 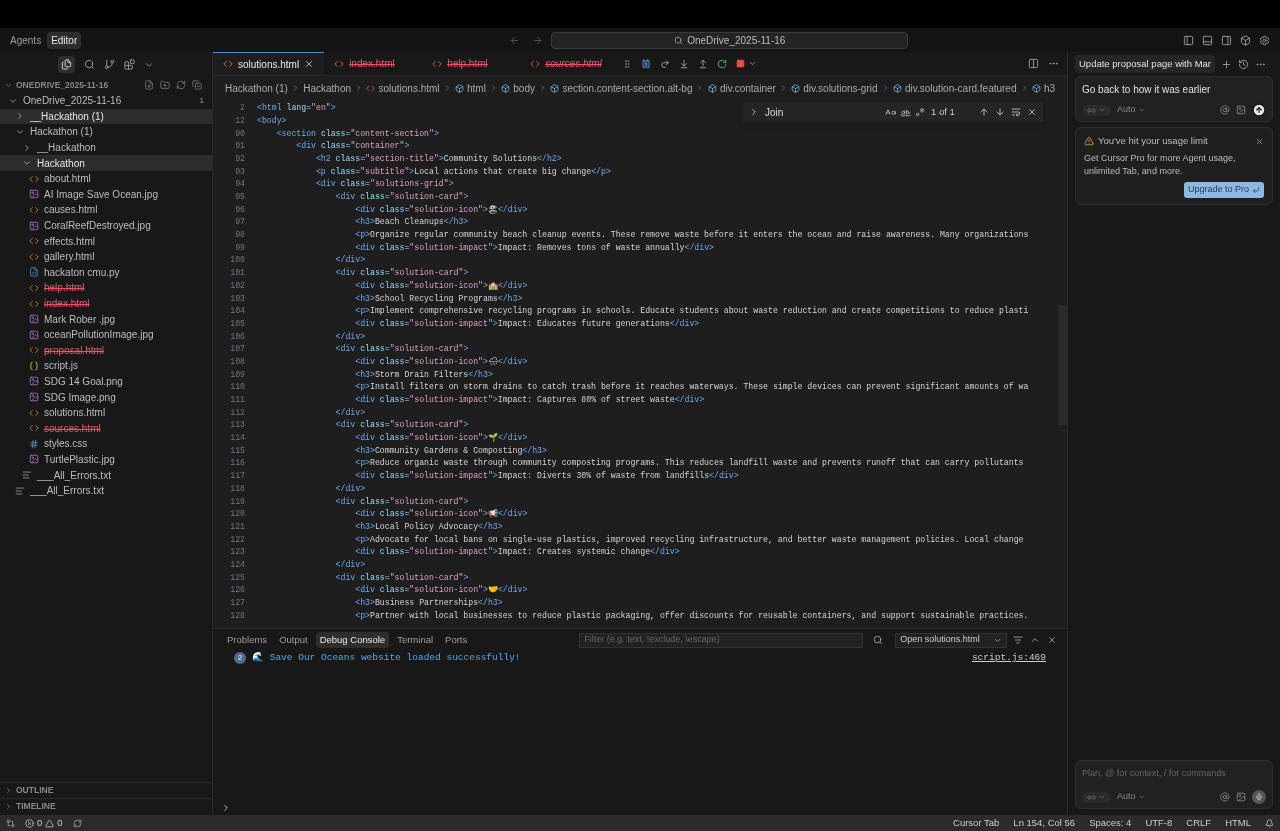 I want to click on file-row: proposal.html, so click(x=106, y=350).